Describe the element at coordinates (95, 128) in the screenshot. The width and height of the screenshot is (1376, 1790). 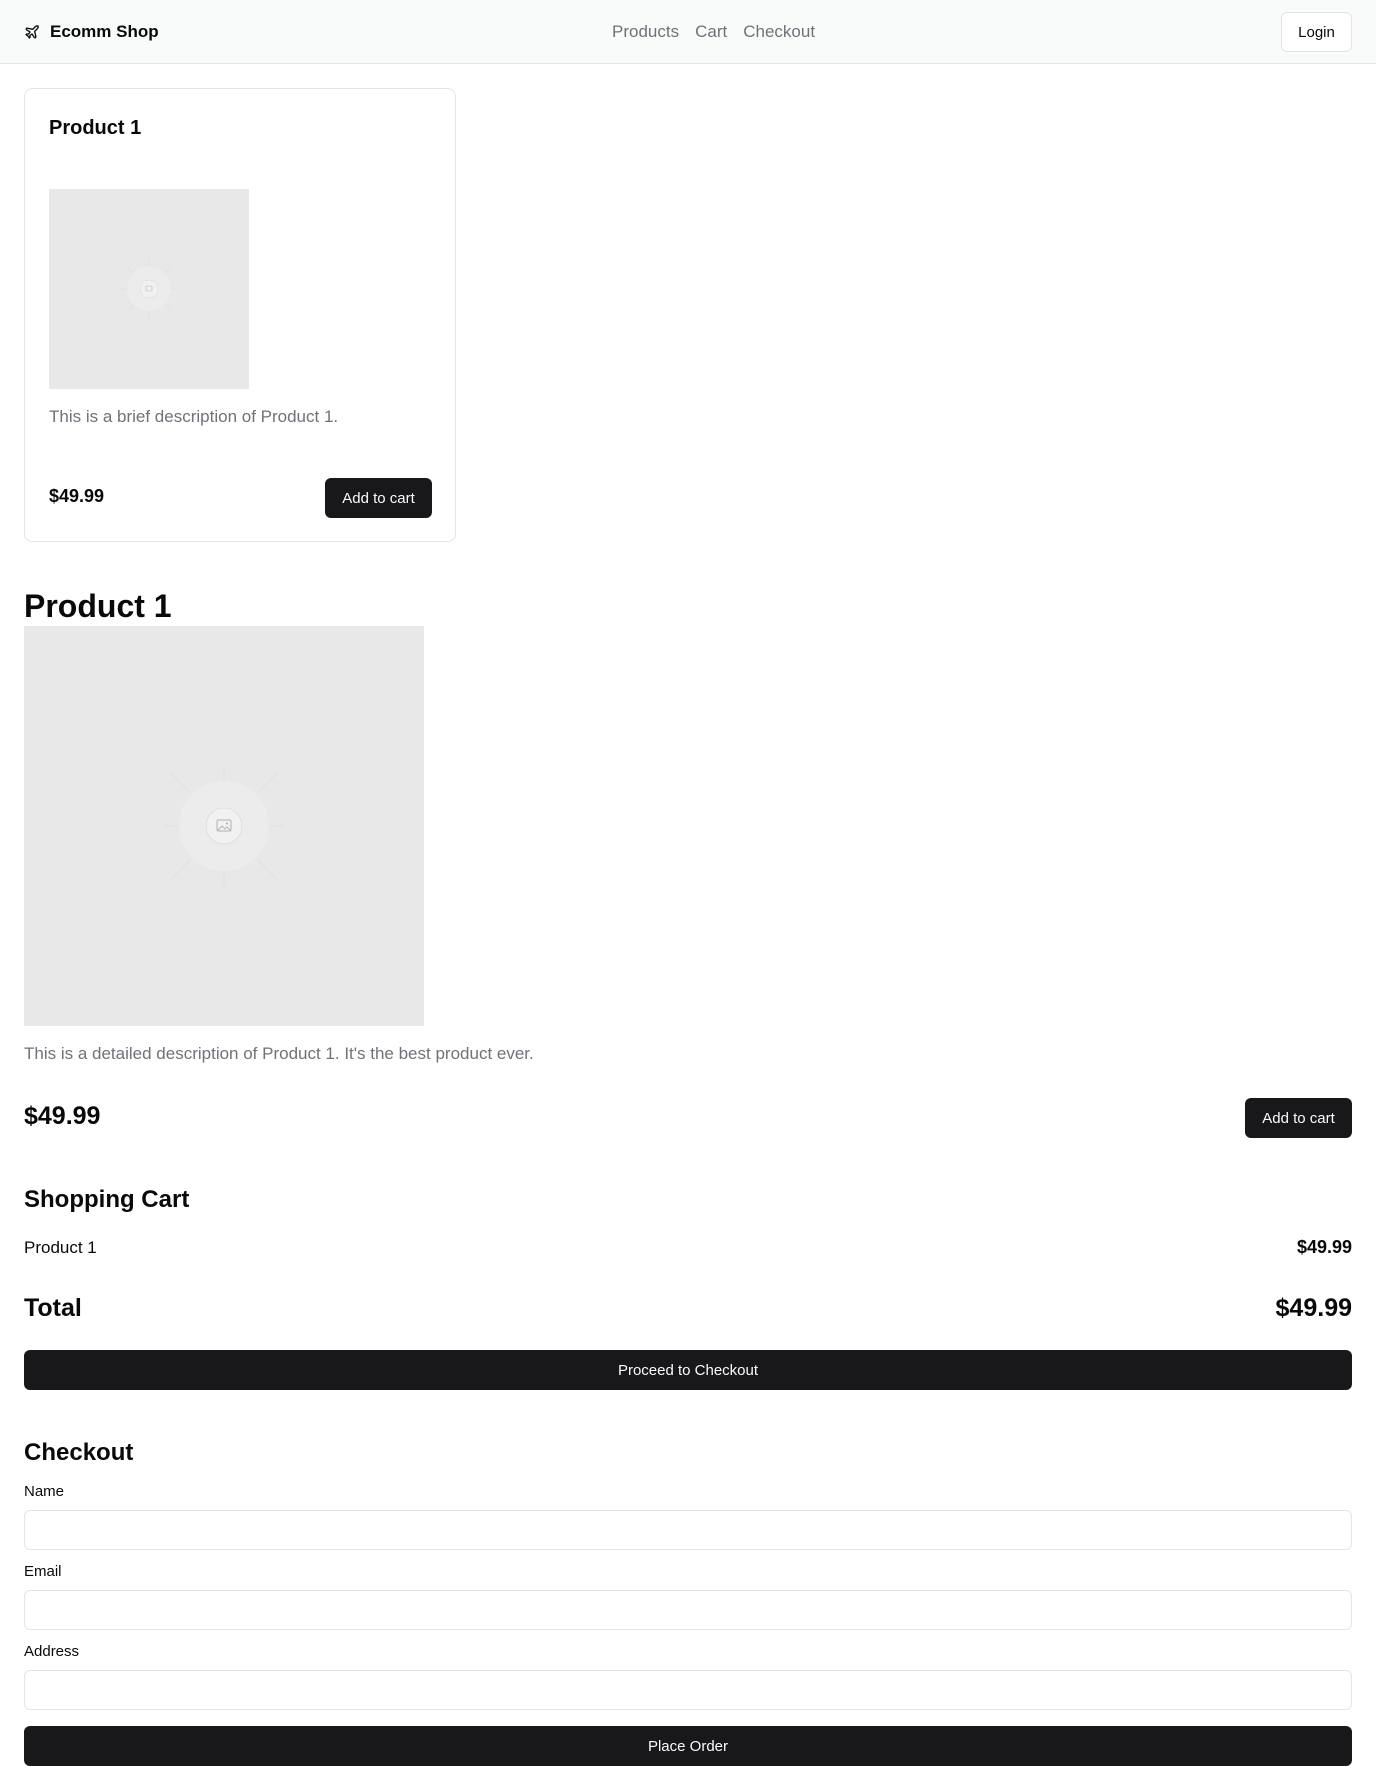
I see `product-card-title: Product 1` at that location.